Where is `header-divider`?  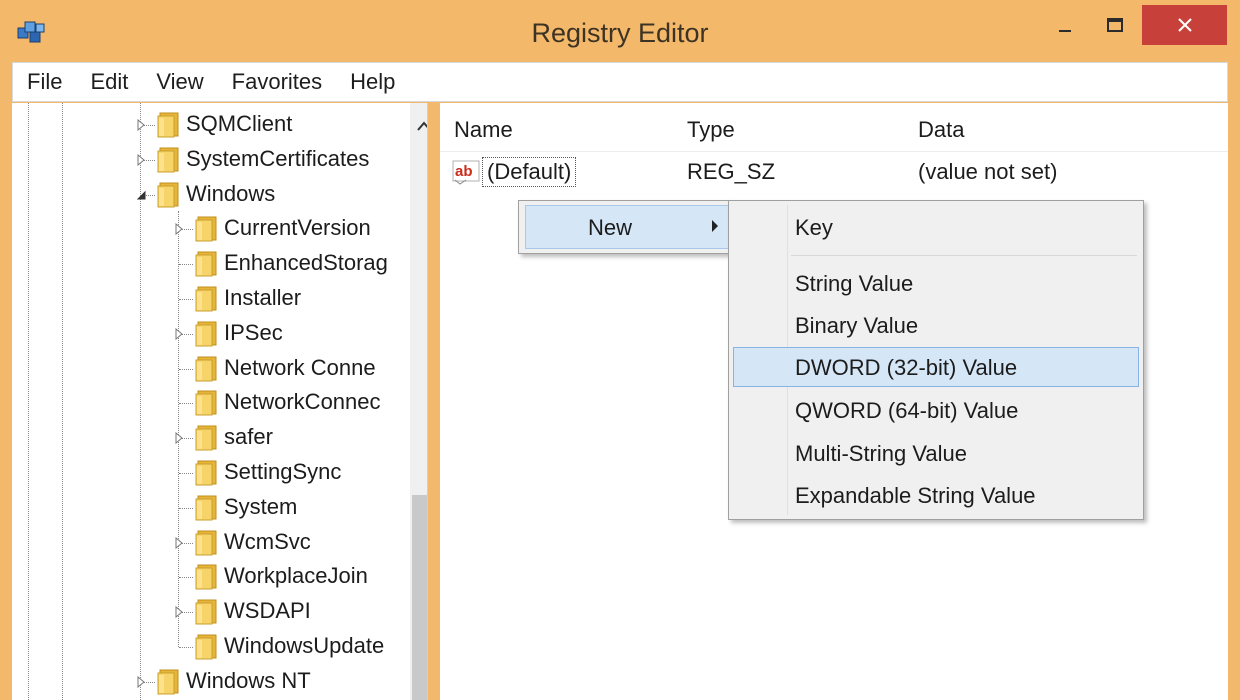 header-divider is located at coordinates (834, 151).